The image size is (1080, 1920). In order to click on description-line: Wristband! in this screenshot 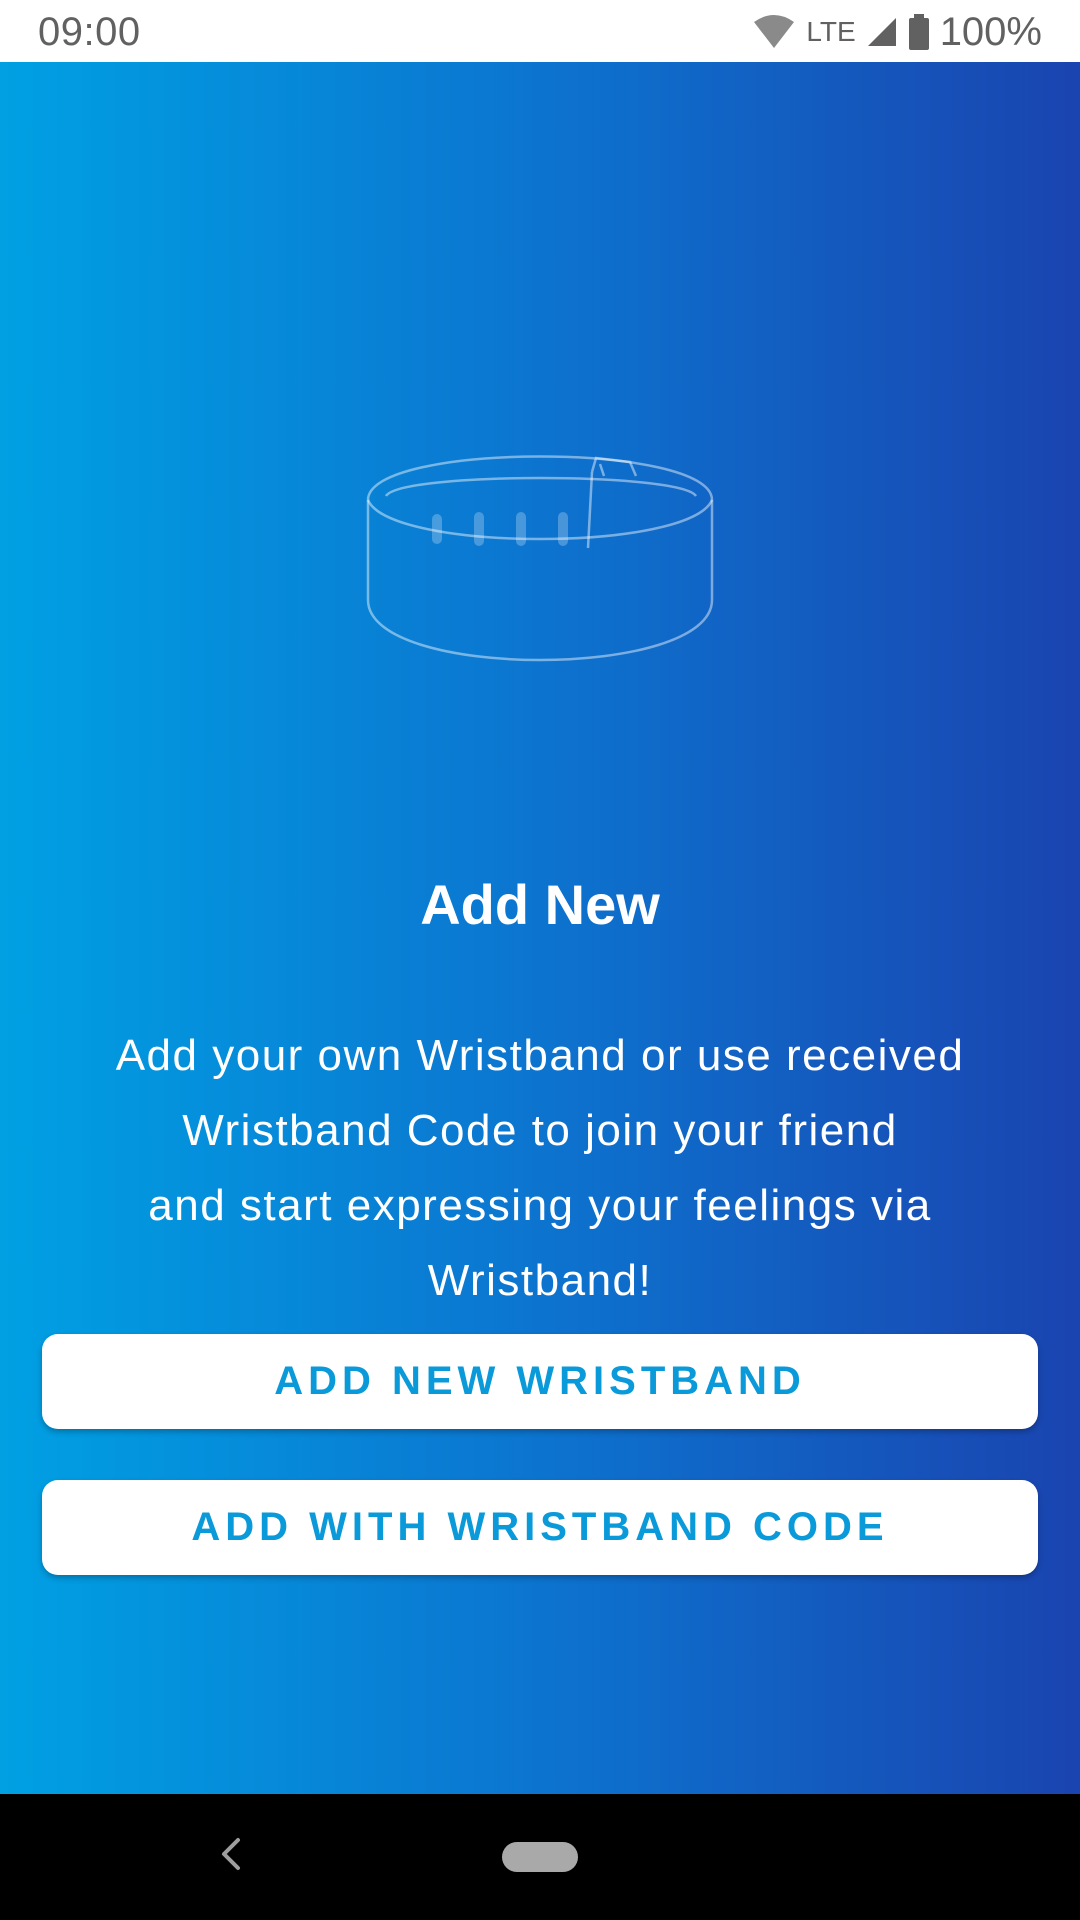, I will do `click(540, 1280)`.